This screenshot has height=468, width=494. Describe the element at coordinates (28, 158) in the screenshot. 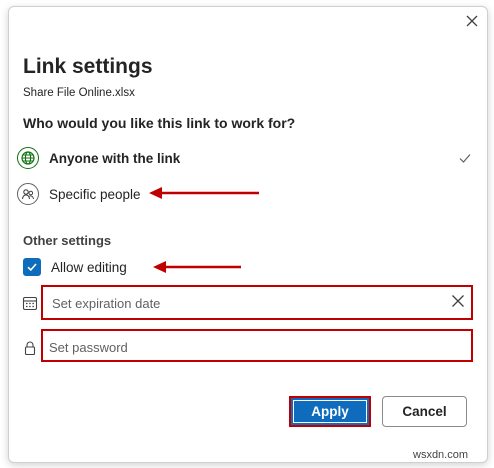

I see `globe-icon` at that location.